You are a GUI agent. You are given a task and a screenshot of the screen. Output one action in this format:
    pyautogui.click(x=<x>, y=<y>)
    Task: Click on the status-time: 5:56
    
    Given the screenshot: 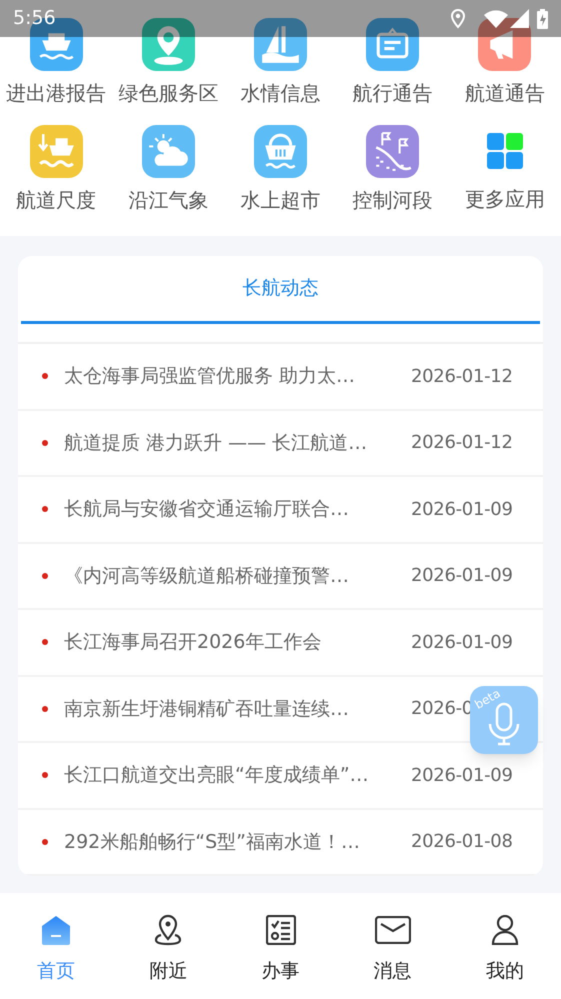 What is the action you would take?
    pyautogui.click(x=34, y=19)
    